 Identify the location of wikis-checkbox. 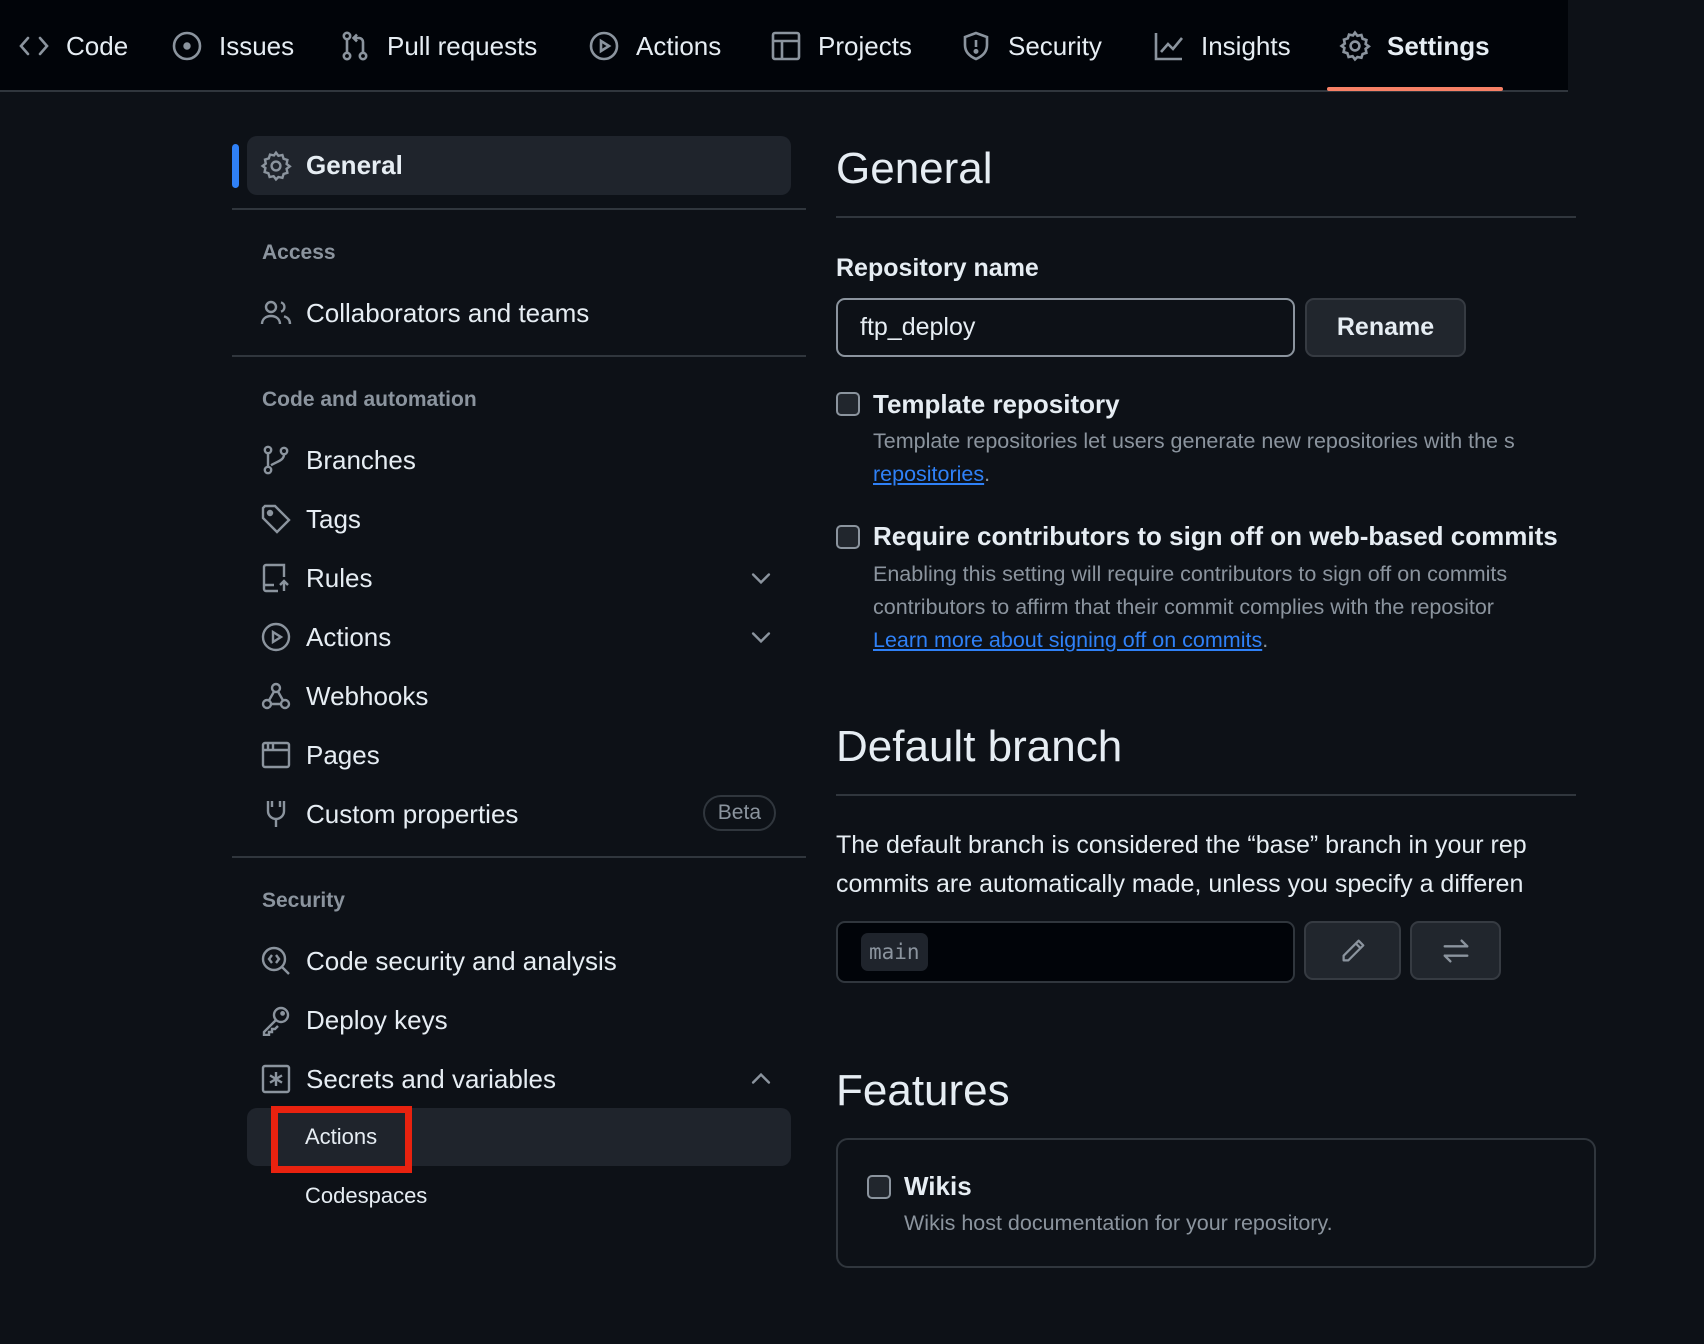
(879, 1187).